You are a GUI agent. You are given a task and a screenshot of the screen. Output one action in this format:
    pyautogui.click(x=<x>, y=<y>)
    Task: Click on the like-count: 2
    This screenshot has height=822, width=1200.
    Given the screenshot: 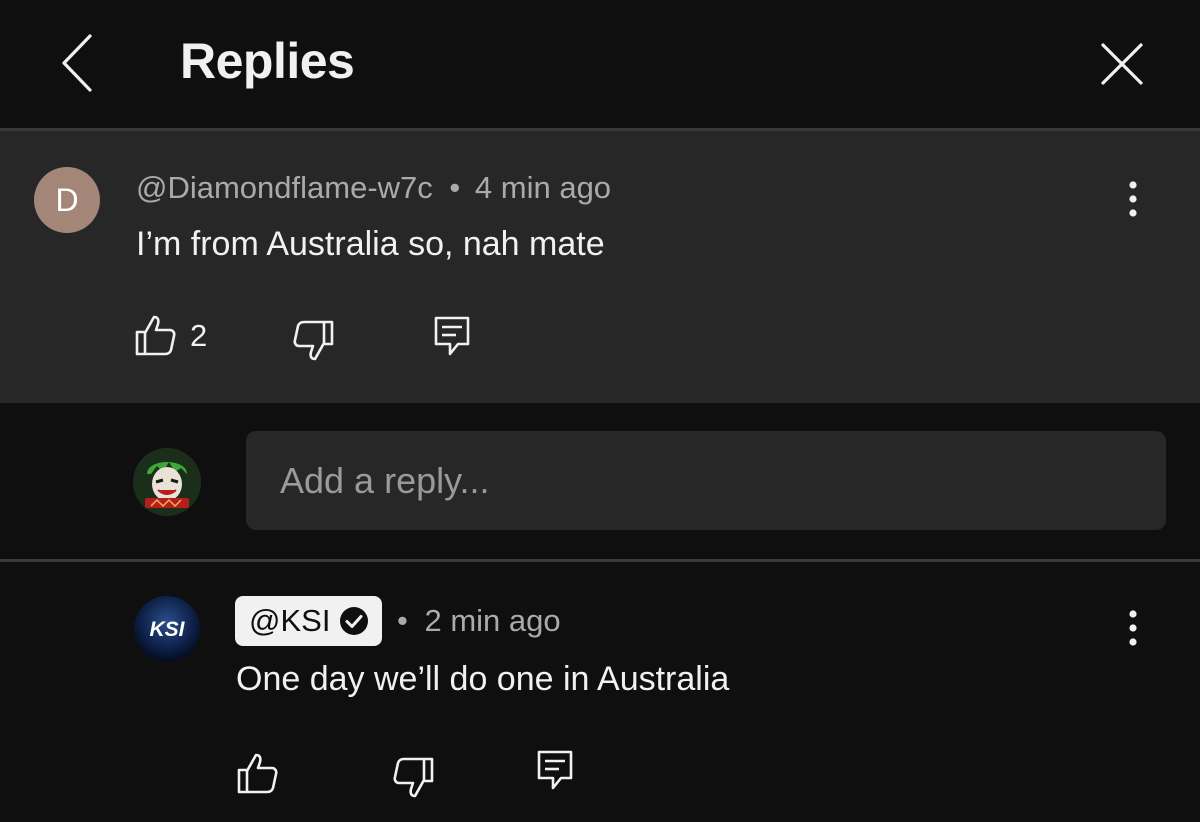 What is the action you would take?
    pyautogui.click(x=199, y=335)
    